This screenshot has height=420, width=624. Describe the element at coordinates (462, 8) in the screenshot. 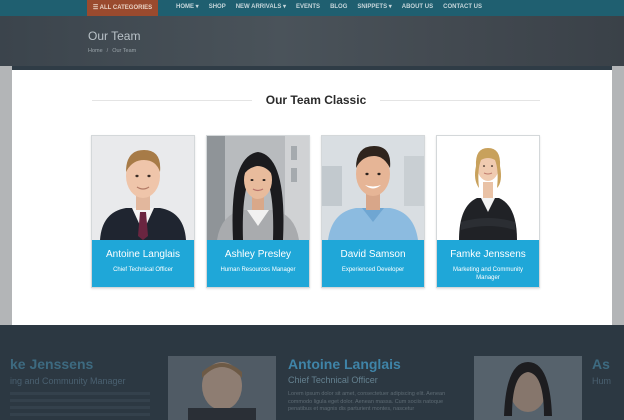

I see `nav-item-contact-us: CONTACT US` at that location.